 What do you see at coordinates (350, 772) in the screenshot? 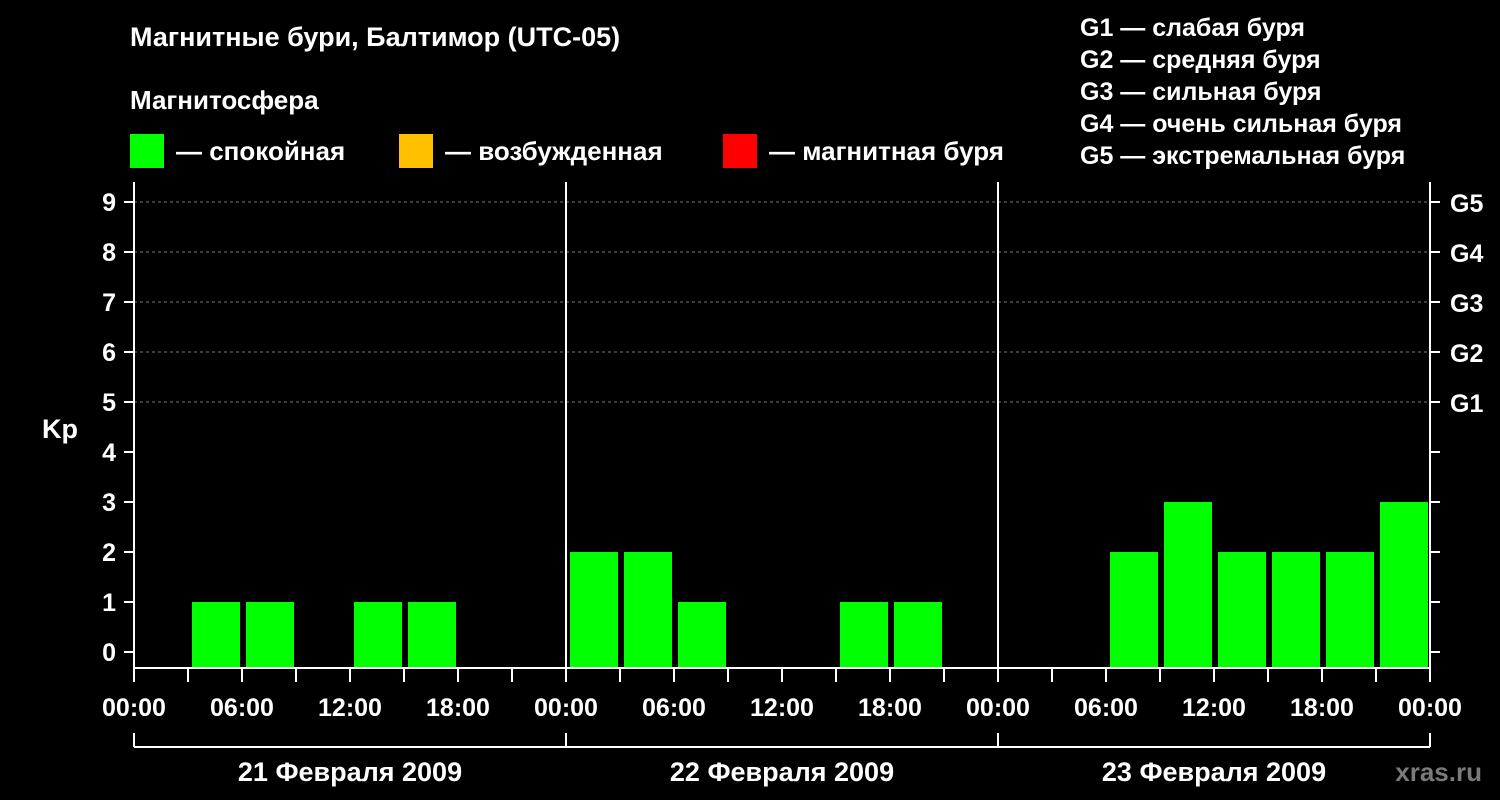
I see `day-label: 21 Февраля 2009` at bounding box center [350, 772].